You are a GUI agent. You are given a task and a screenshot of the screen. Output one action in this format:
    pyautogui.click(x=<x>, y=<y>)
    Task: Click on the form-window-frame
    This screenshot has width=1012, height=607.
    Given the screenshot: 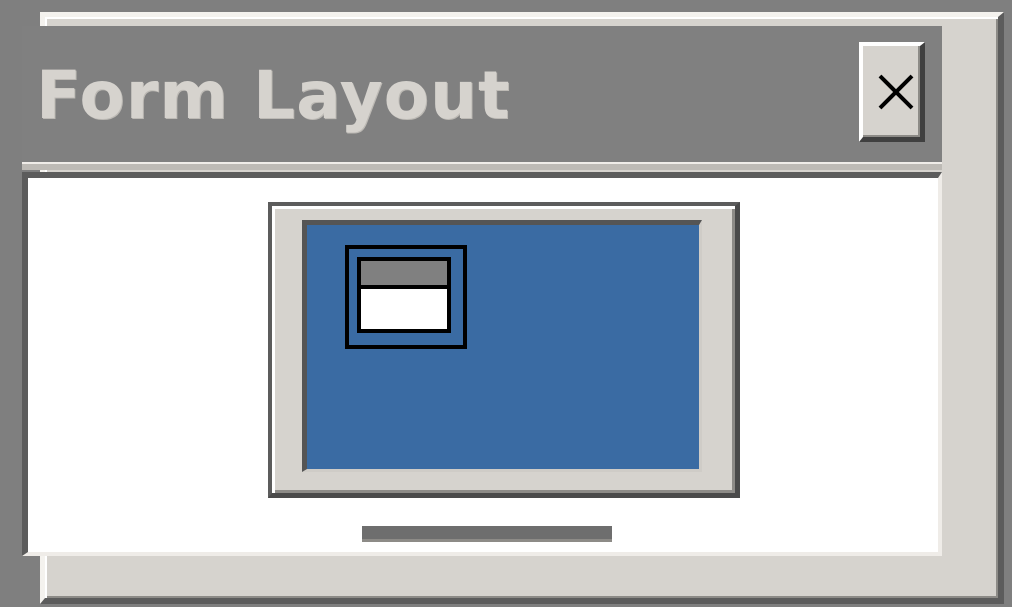 What is the action you would take?
    pyautogui.click(x=404, y=295)
    